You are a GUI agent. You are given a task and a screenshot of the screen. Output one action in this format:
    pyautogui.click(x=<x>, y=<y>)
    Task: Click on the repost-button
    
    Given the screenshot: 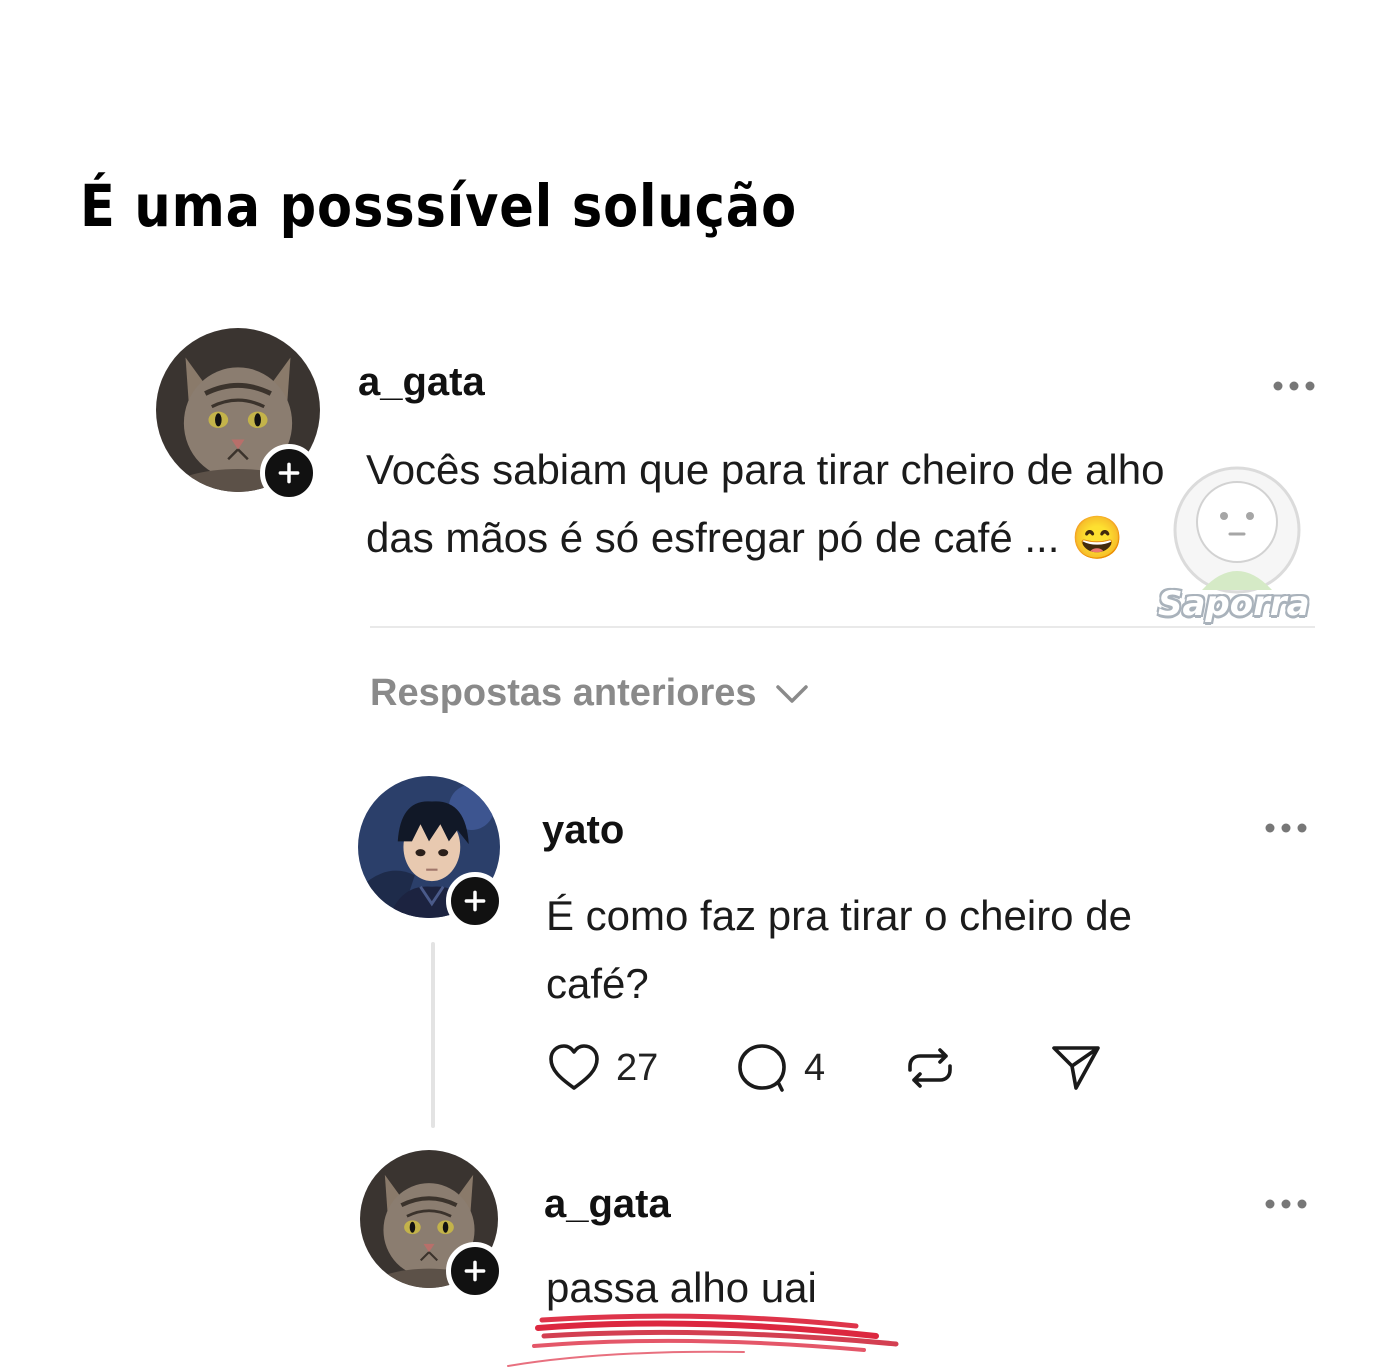 What is the action you would take?
    pyautogui.click(x=930, y=1068)
    